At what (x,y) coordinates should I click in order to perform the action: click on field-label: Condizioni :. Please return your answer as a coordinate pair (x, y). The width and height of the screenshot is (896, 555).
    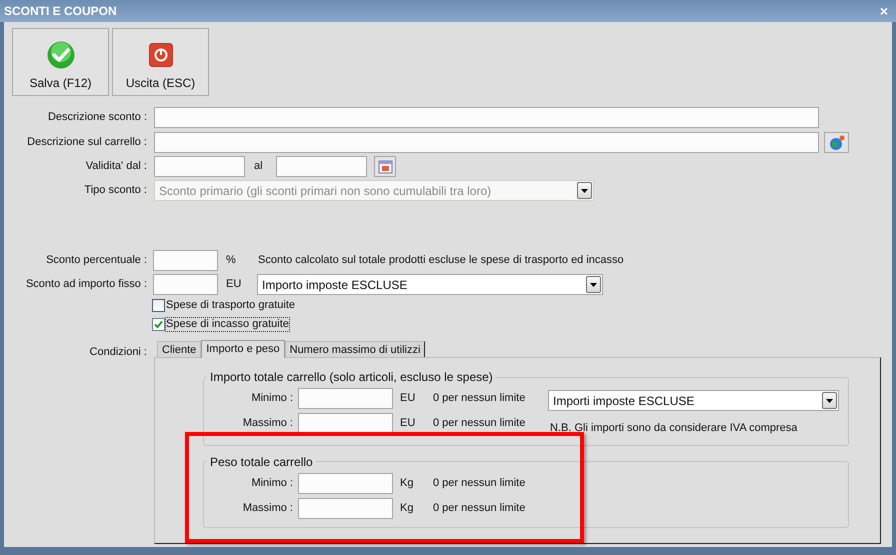
    Looking at the image, I should click on (118, 352).